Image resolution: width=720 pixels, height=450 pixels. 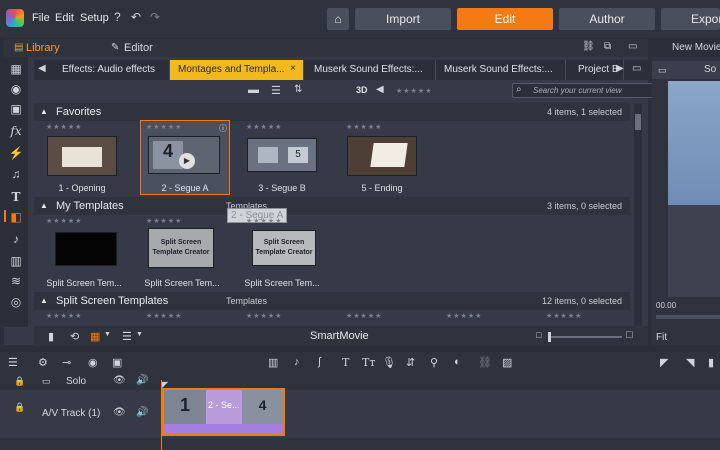 What do you see at coordinates (332, 112) in the screenshot?
I see `favorites-section-header: ▲ Favorites 4 items, 1 selected` at bounding box center [332, 112].